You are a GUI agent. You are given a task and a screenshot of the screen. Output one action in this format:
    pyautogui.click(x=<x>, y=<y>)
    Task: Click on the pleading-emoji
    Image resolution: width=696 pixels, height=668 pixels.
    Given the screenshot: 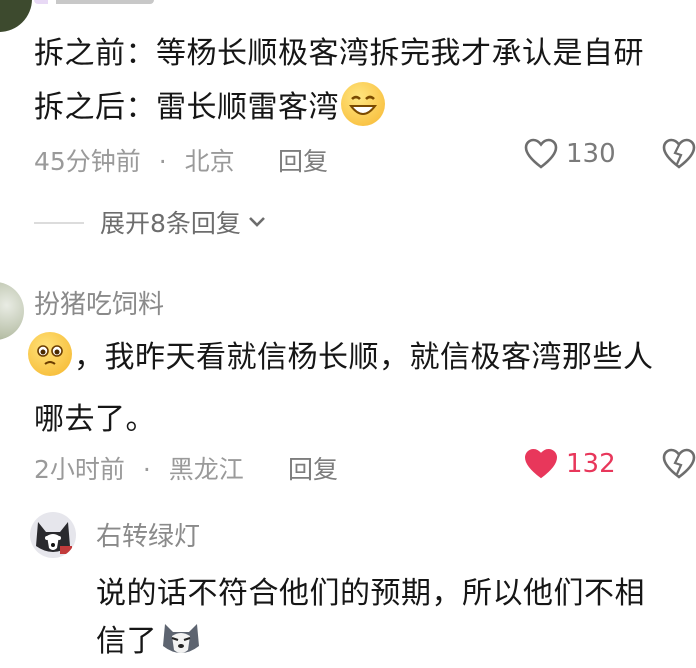 What is the action you would take?
    pyautogui.click(x=50, y=354)
    